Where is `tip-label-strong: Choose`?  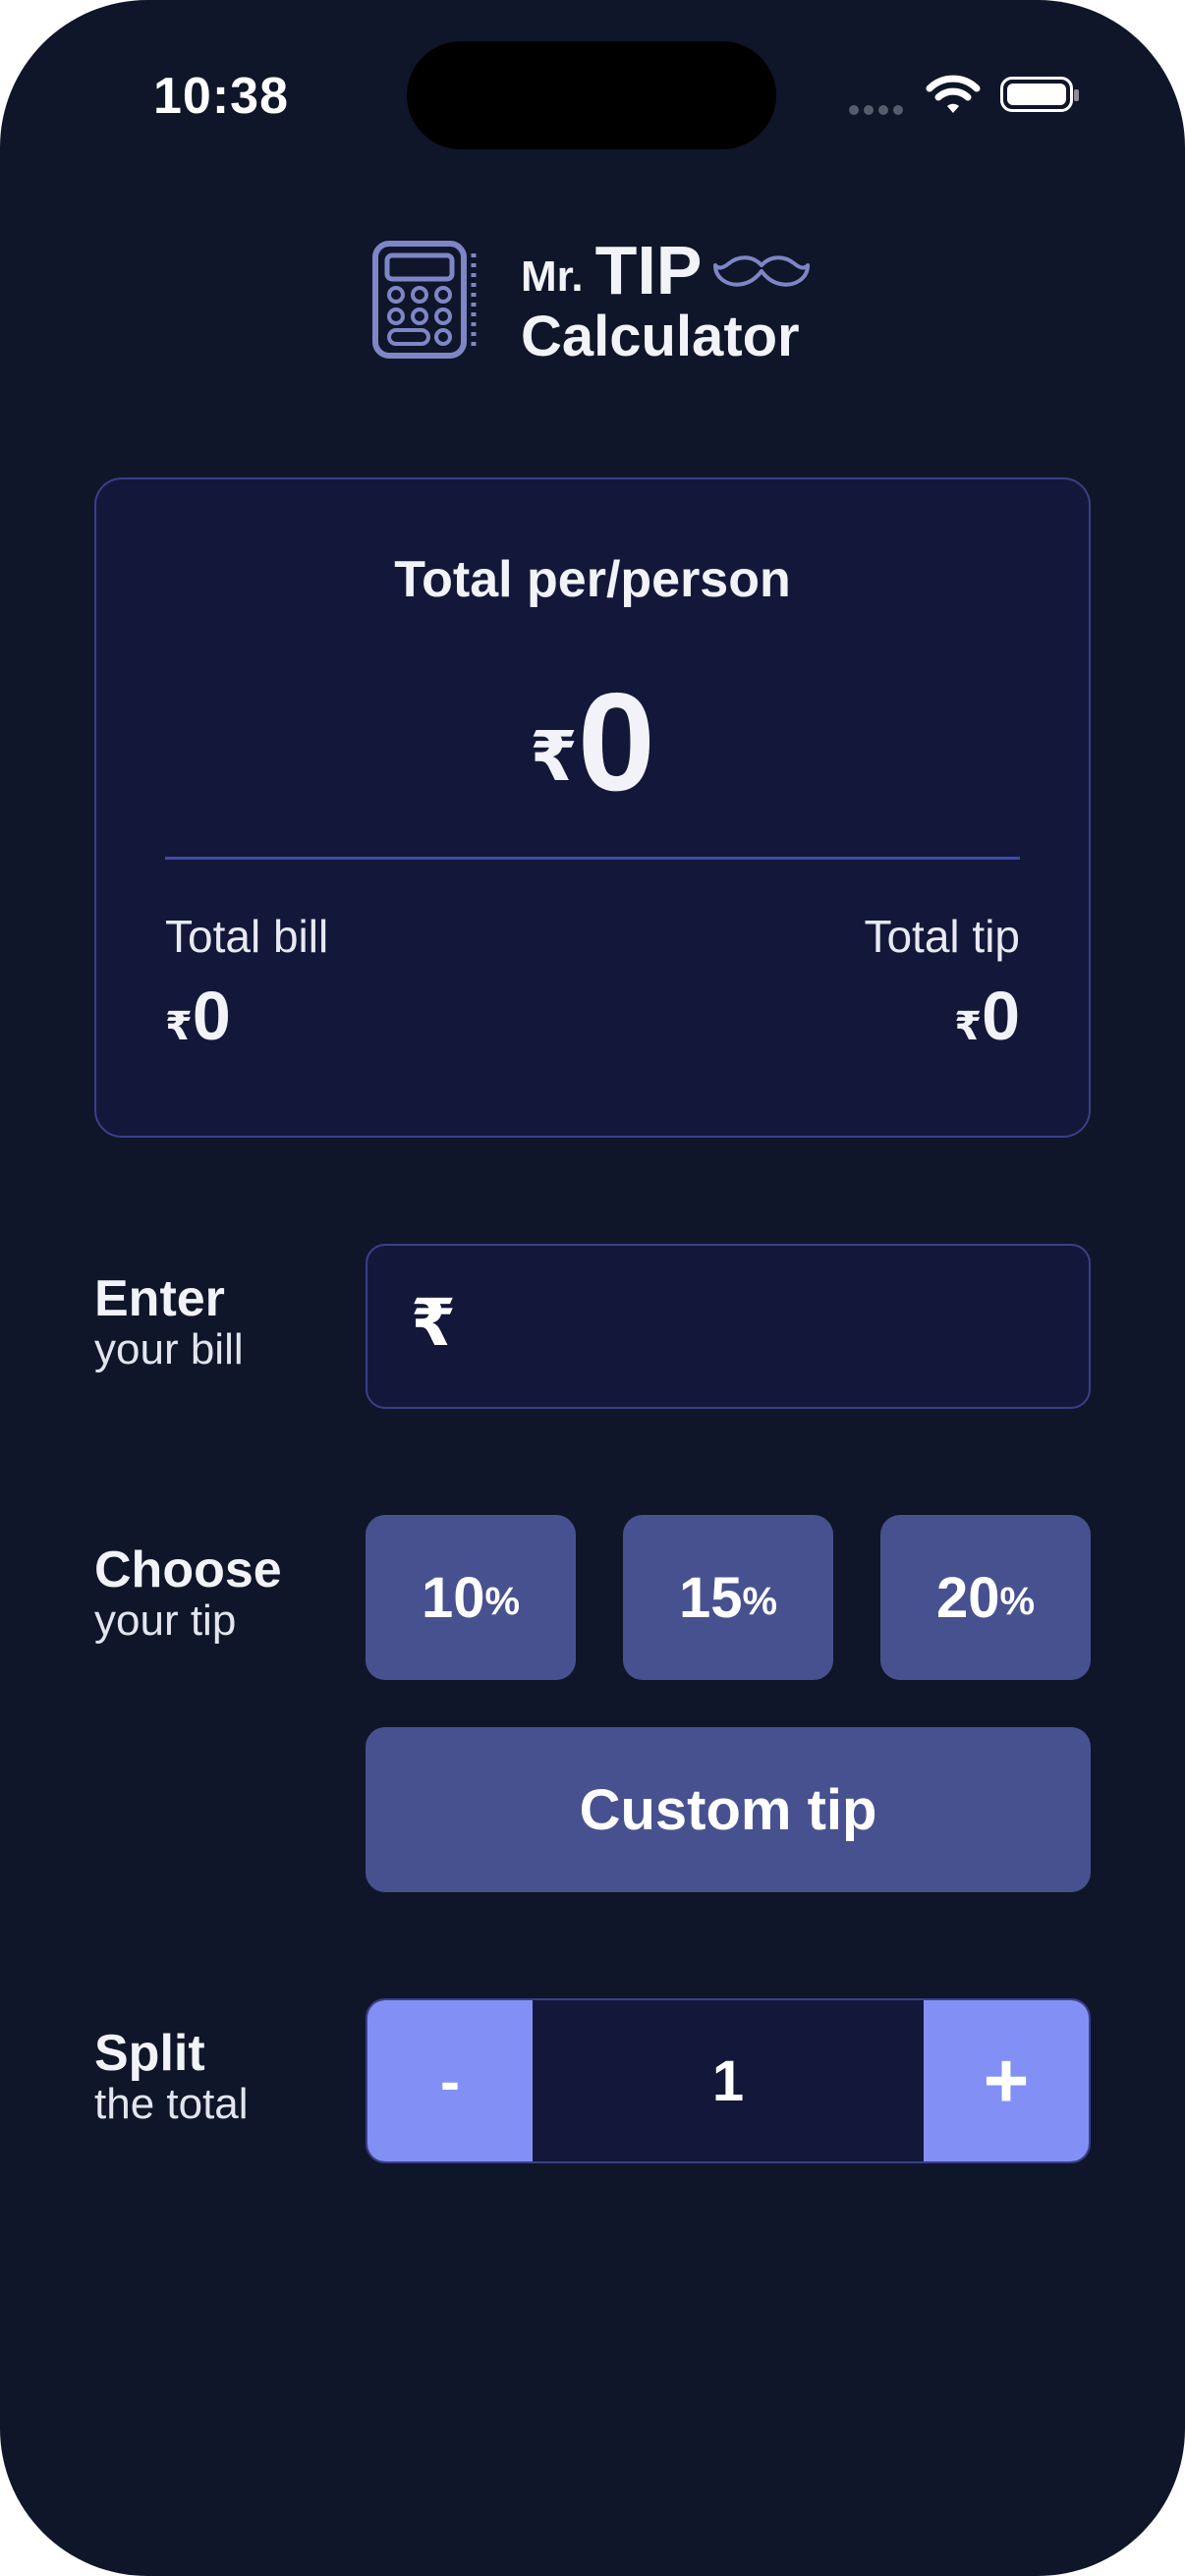
tip-label-strong: Choose is located at coordinates (188, 1569).